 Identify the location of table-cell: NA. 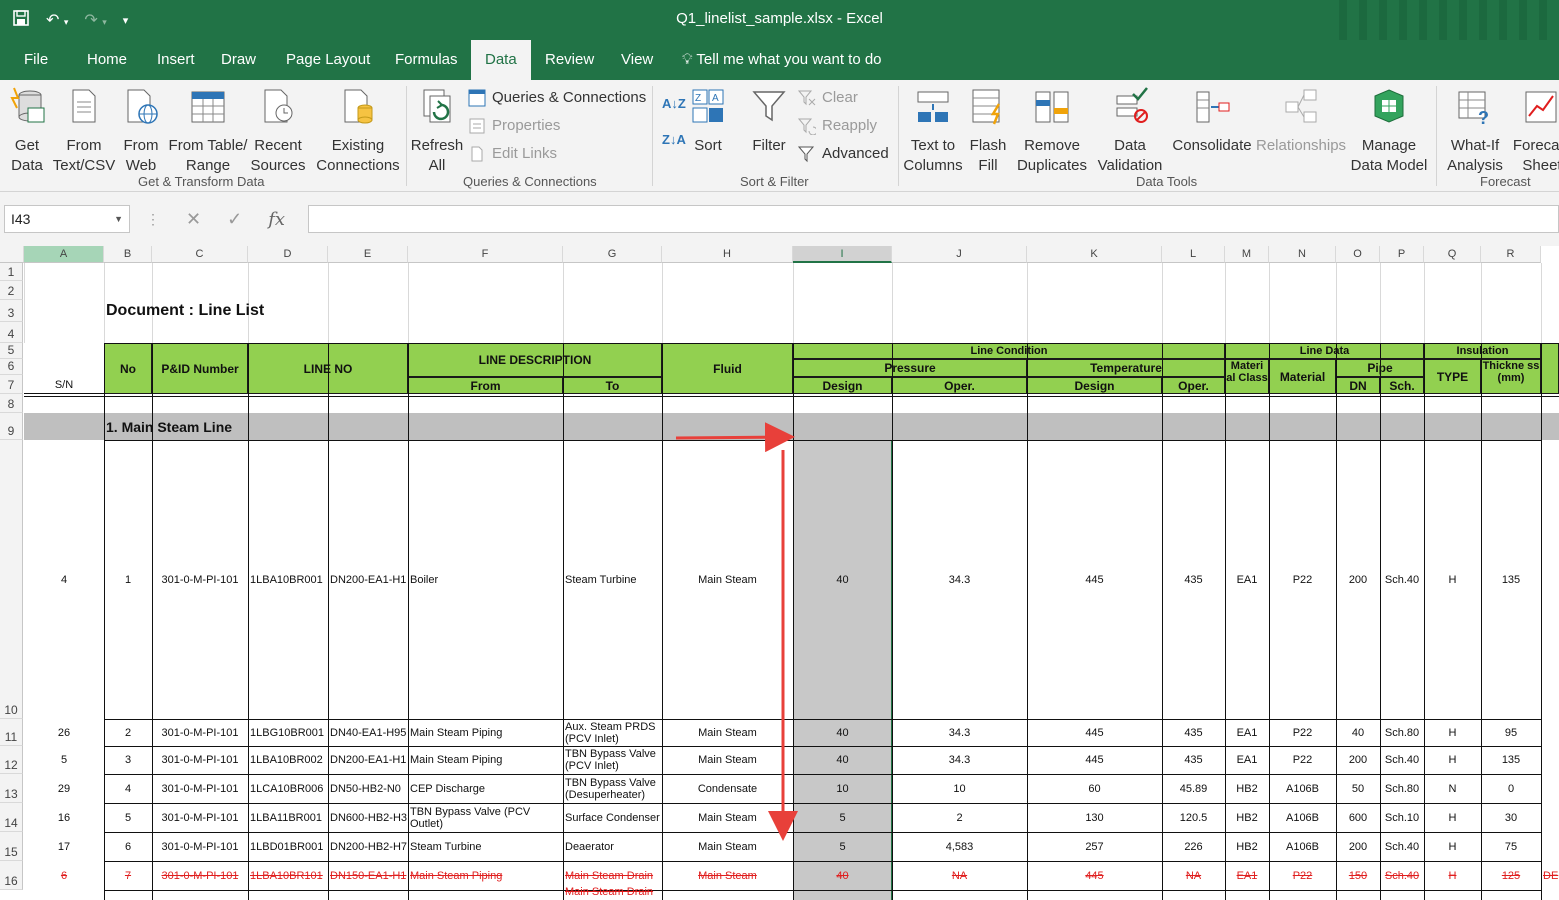
(1193, 875).